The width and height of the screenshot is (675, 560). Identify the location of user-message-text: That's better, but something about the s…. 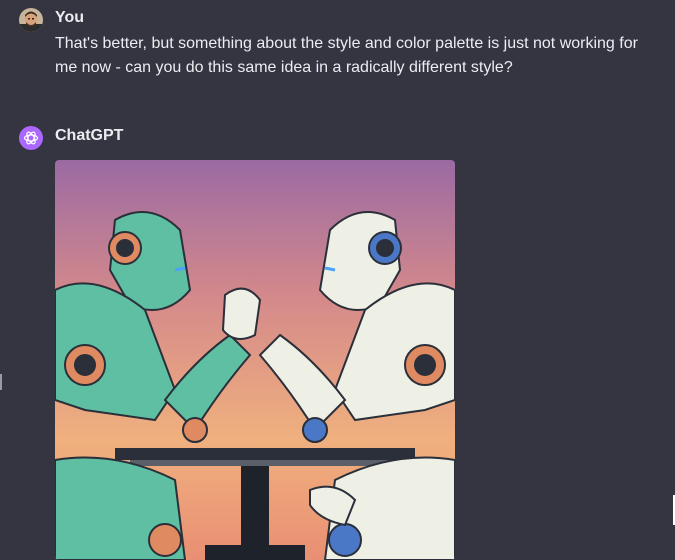
(346, 55).